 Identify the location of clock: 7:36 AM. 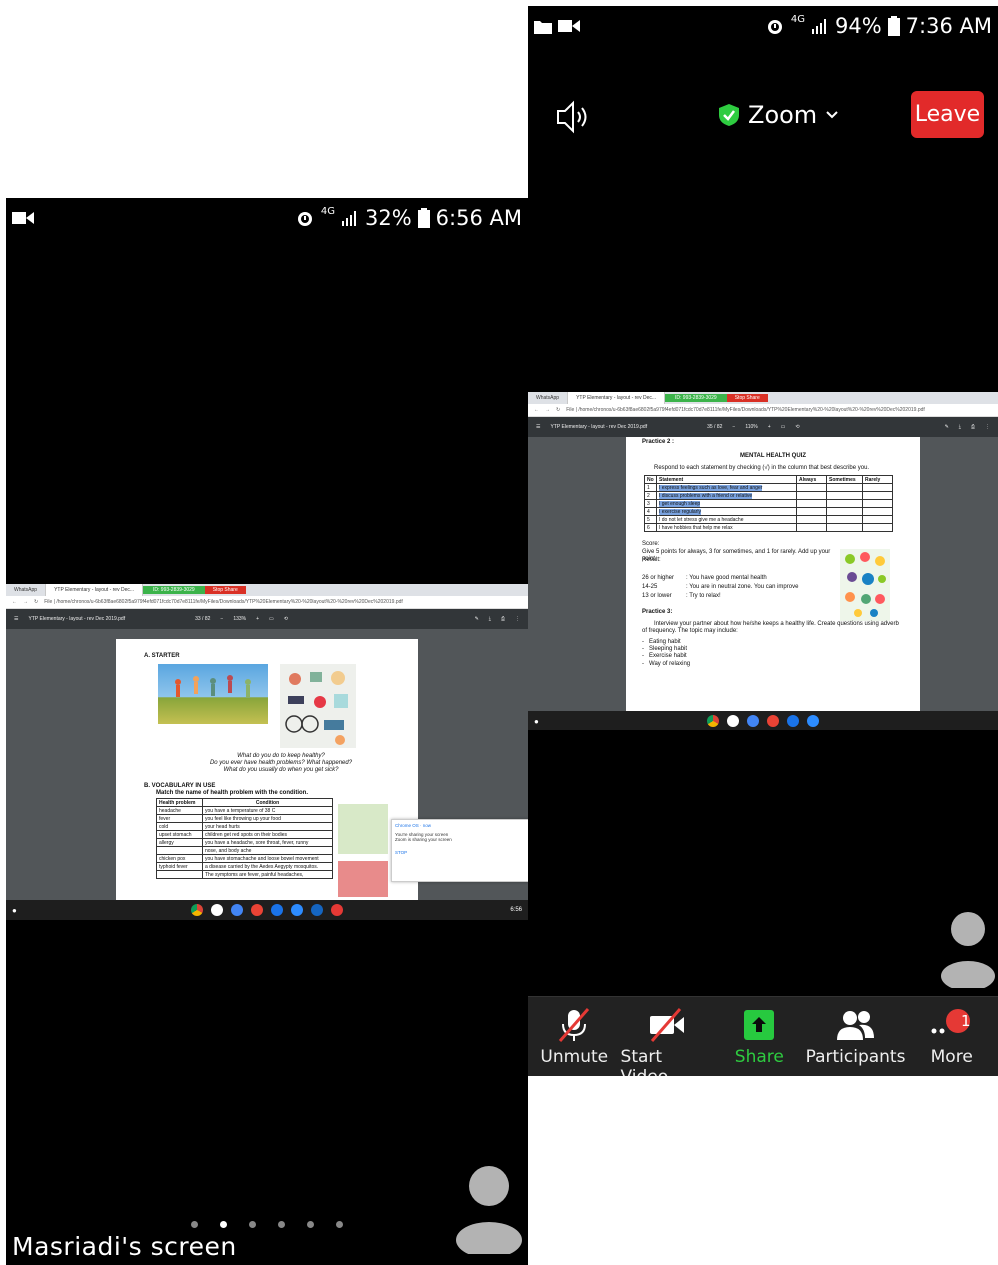
(948, 26).